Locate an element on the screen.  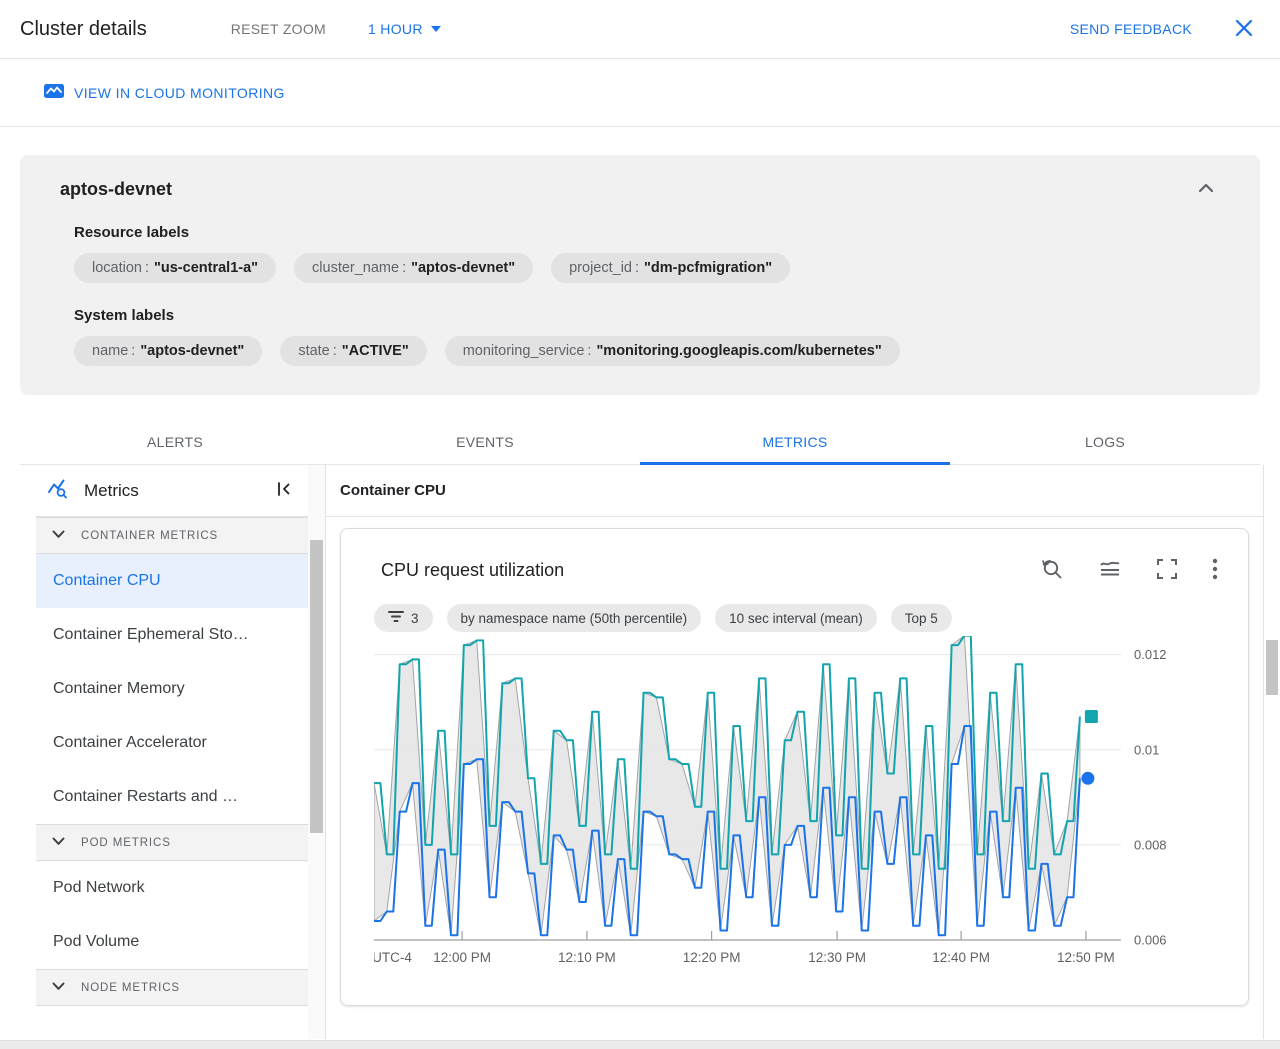
metrics-chart-search-icon is located at coordinates (58, 490).